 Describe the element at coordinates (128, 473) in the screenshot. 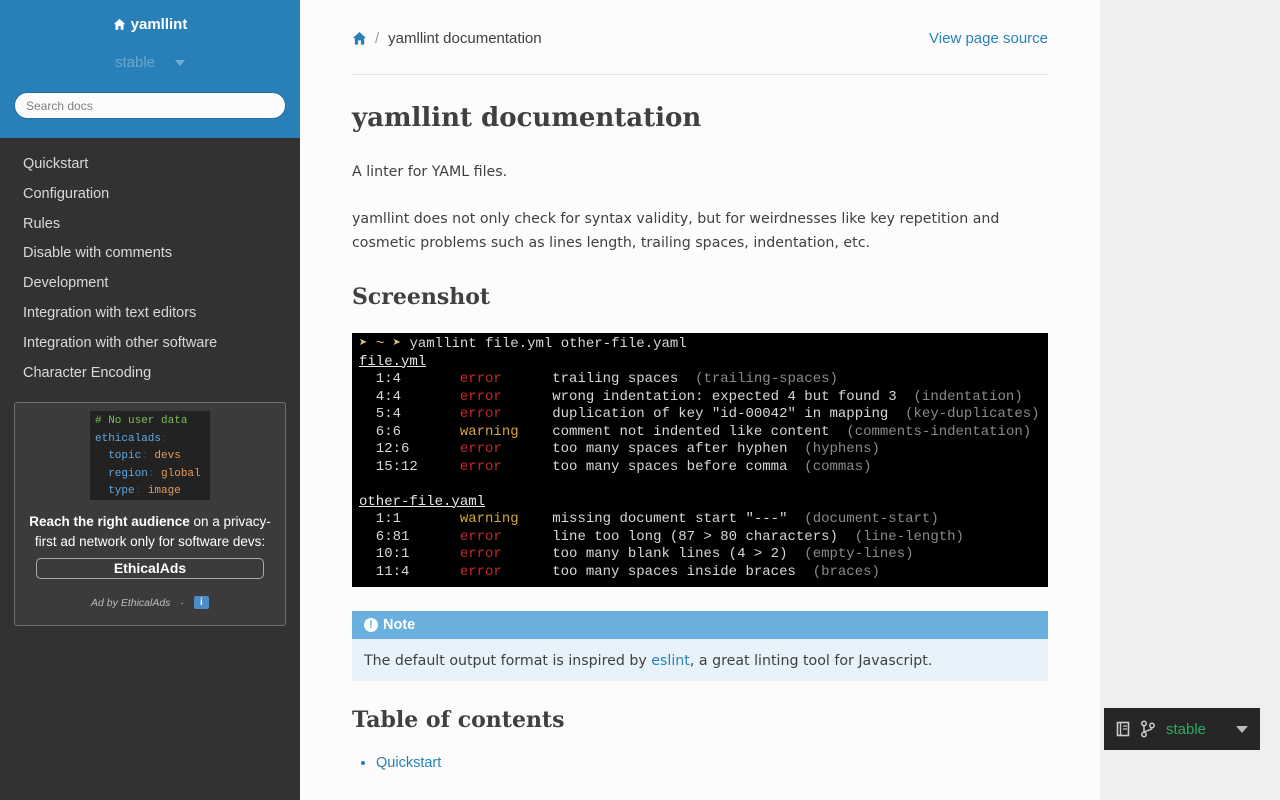

I see `ad-code-key: region` at that location.